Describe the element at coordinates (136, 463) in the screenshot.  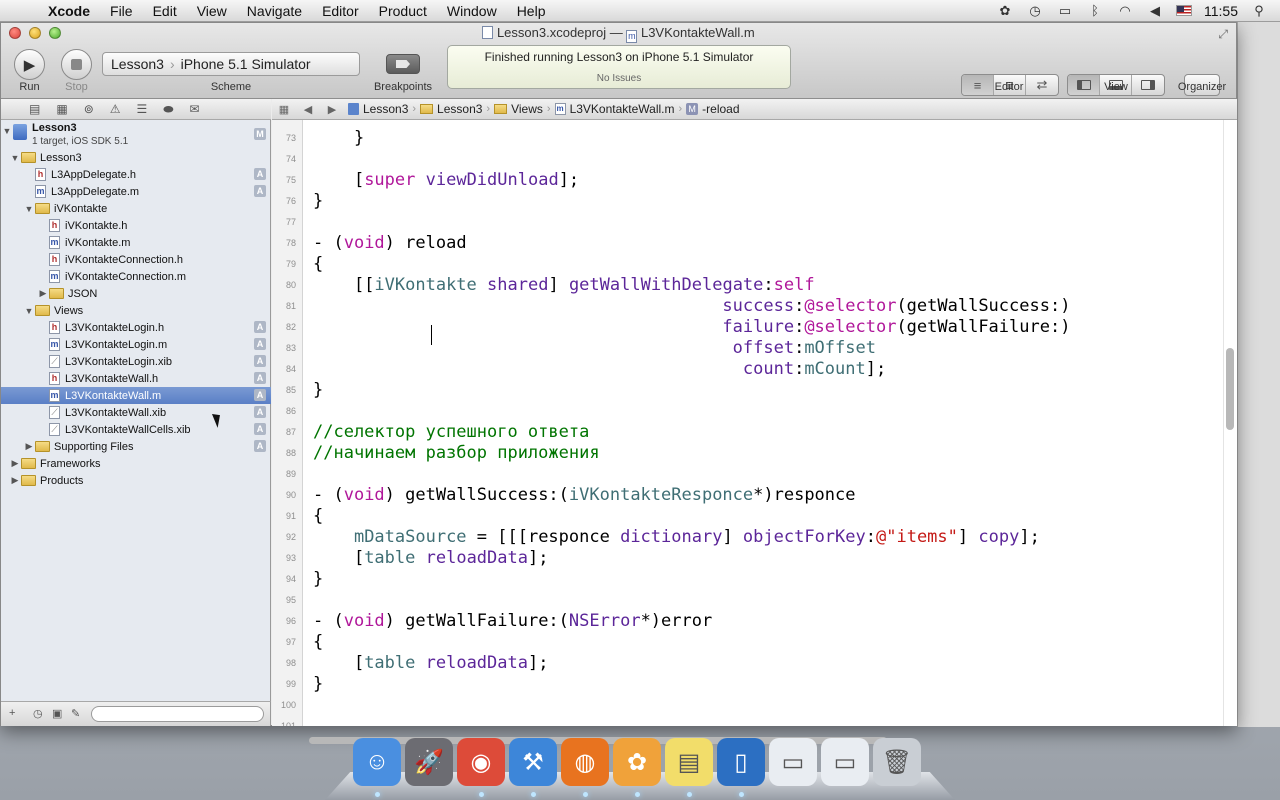
I see `tree-group-row: ▶ Frameworks` at that location.